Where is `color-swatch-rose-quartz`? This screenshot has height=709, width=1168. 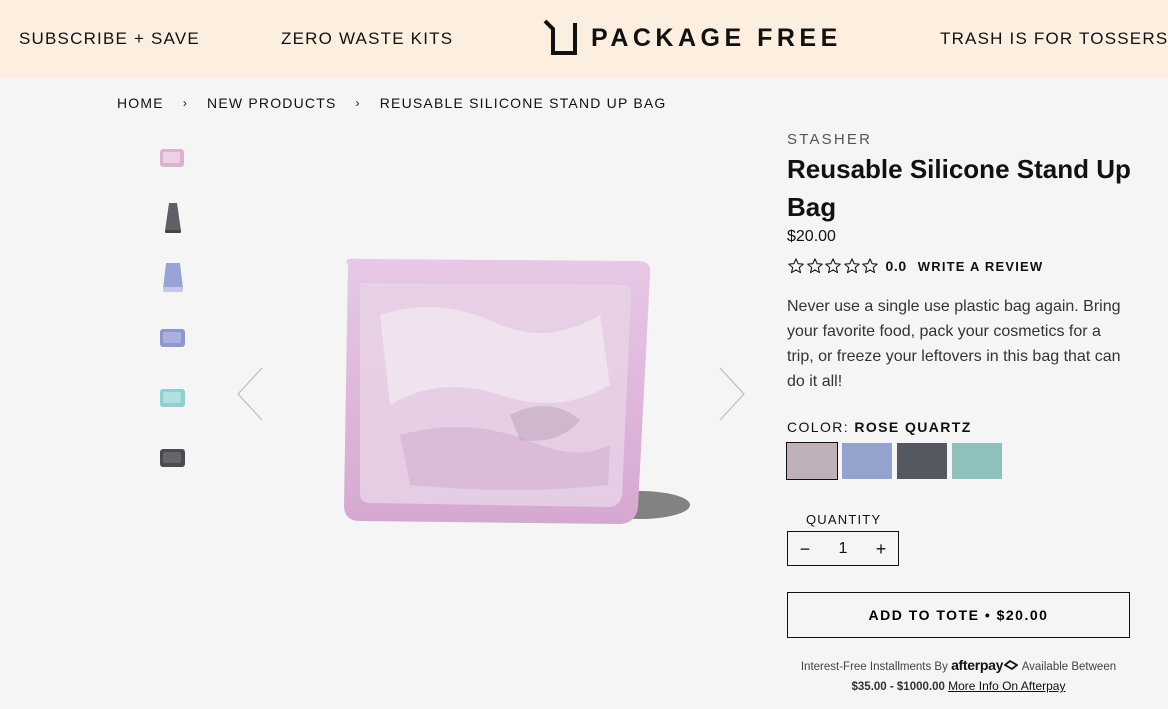 color-swatch-rose-quartz is located at coordinates (812, 461).